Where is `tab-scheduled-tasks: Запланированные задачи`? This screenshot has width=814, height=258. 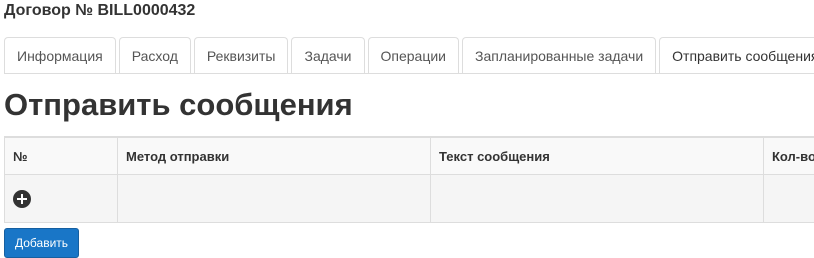 tab-scheduled-tasks: Запланированные задачи is located at coordinates (559, 55).